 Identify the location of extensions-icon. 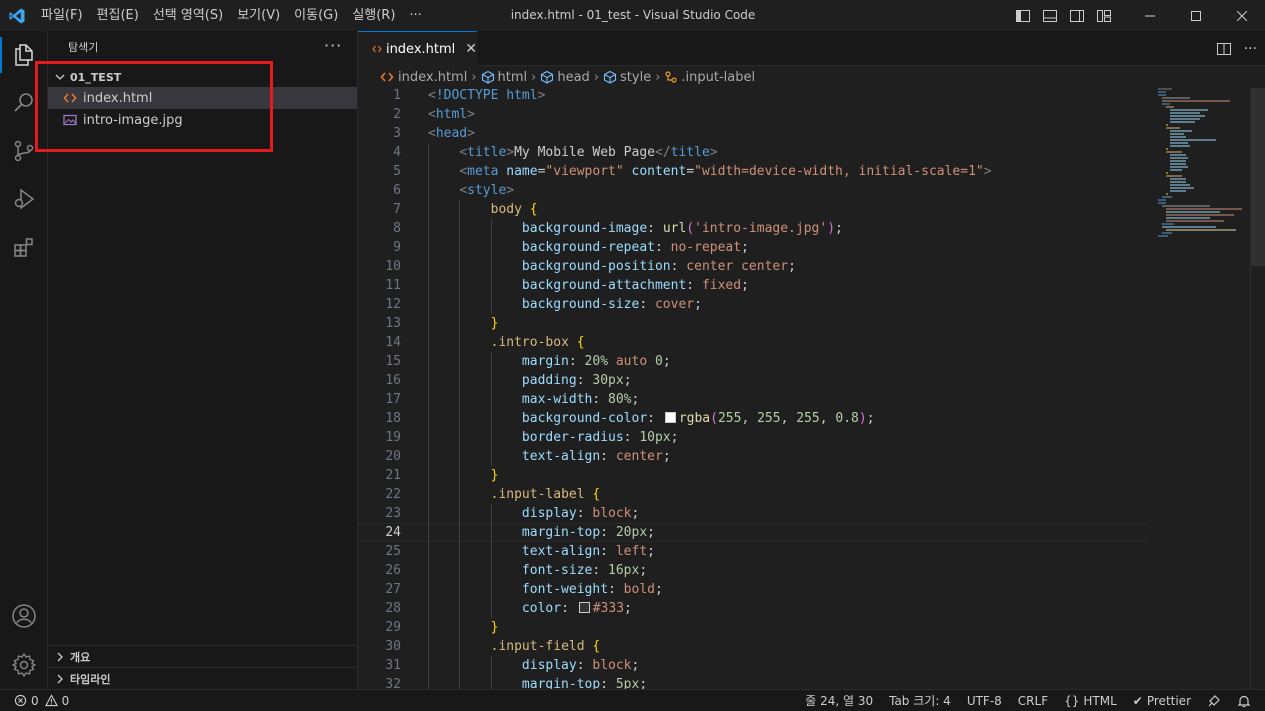
(24, 247).